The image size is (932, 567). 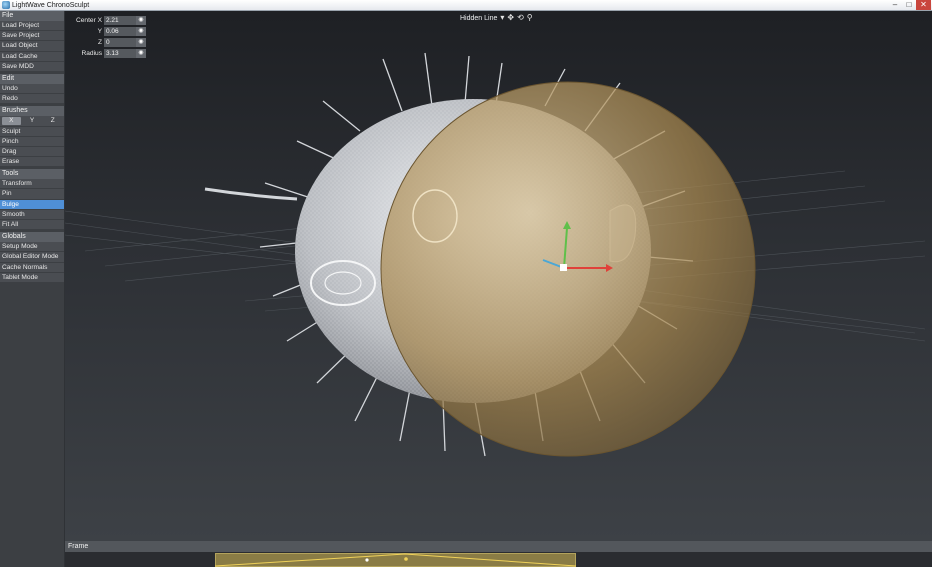 What do you see at coordinates (498, 546) in the screenshot?
I see `timeline-header: Frame` at bounding box center [498, 546].